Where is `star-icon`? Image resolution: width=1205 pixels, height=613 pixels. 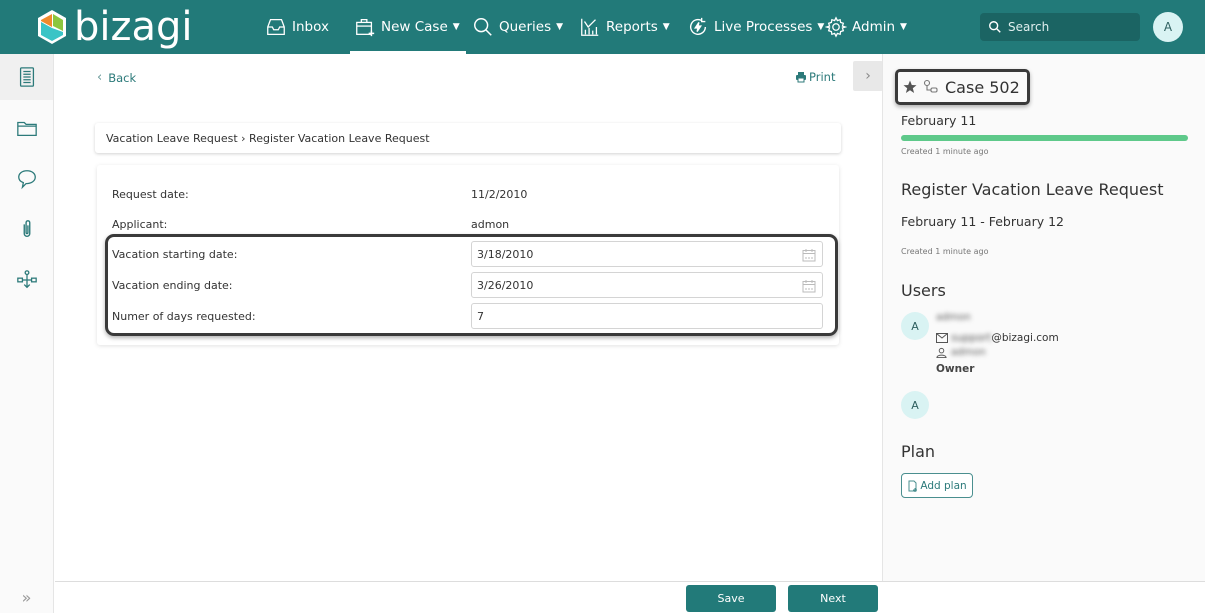 star-icon is located at coordinates (910, 87).